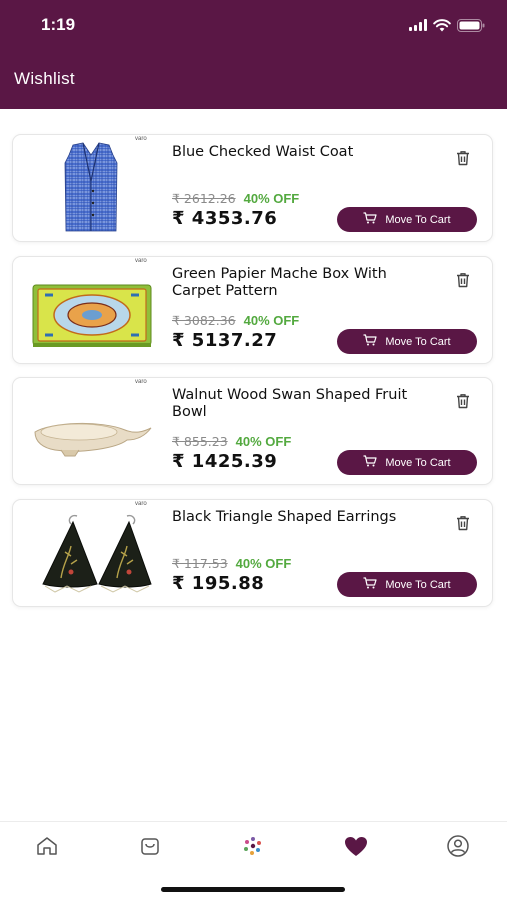  What do you see at coordinates (204, 320) in the screenshot?
I see `original-price: ₹ 3082.36` at bounding box center [204, 320].